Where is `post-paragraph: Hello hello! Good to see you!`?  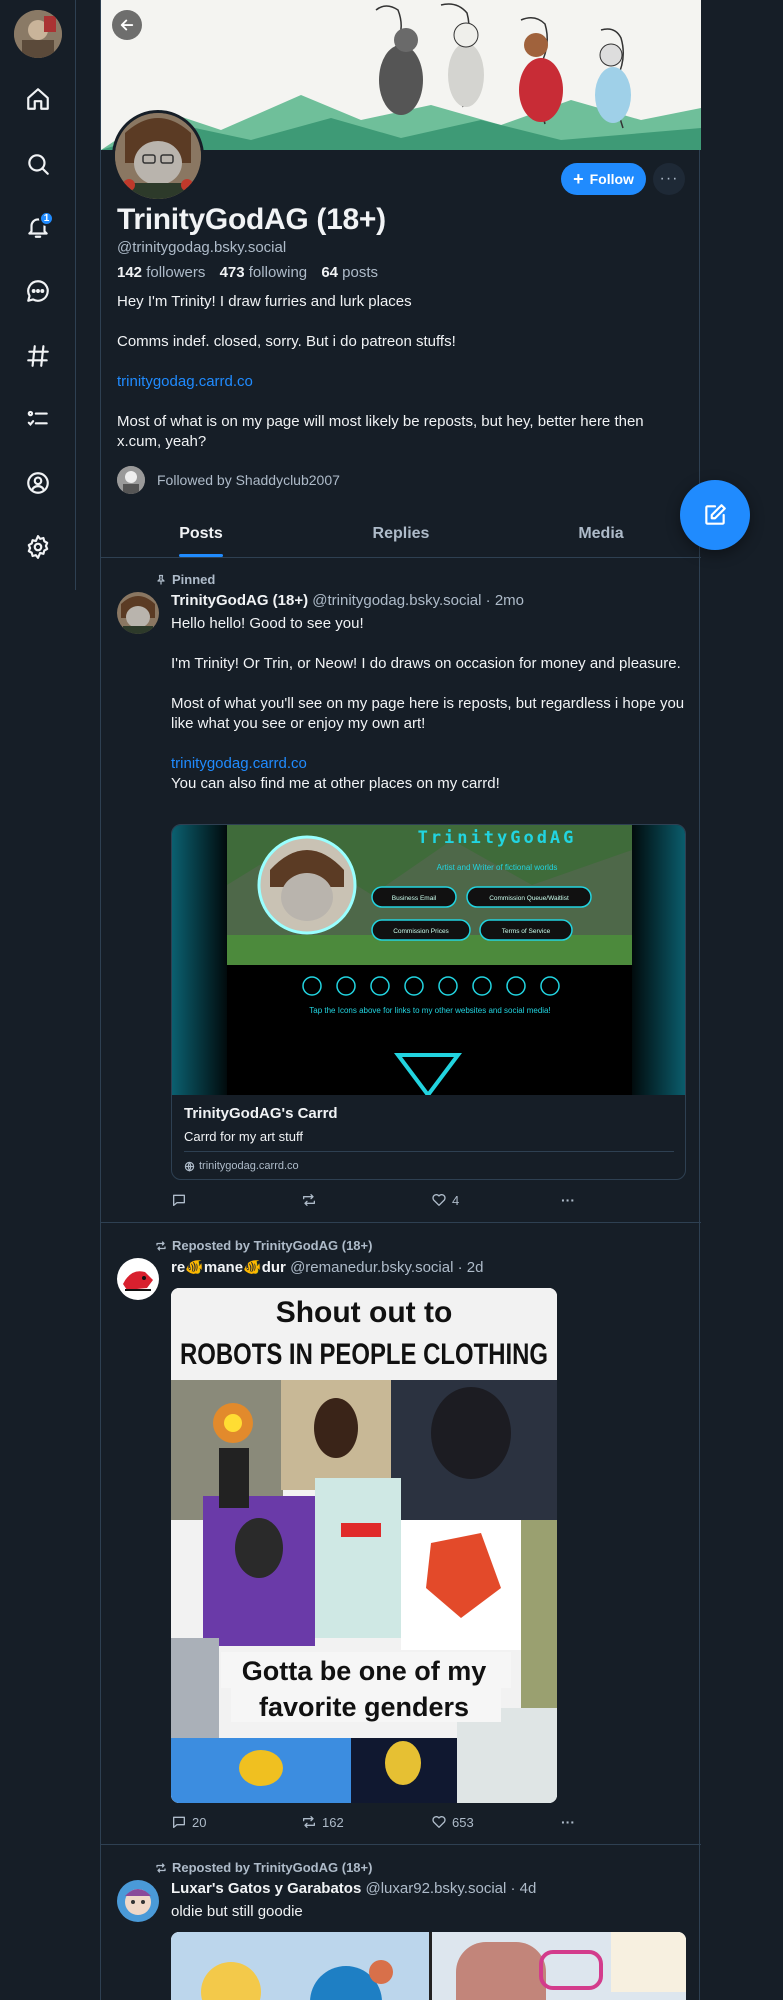 post-paragraph: Hello hello! Good to see you! is located at coordinates (267, 623).